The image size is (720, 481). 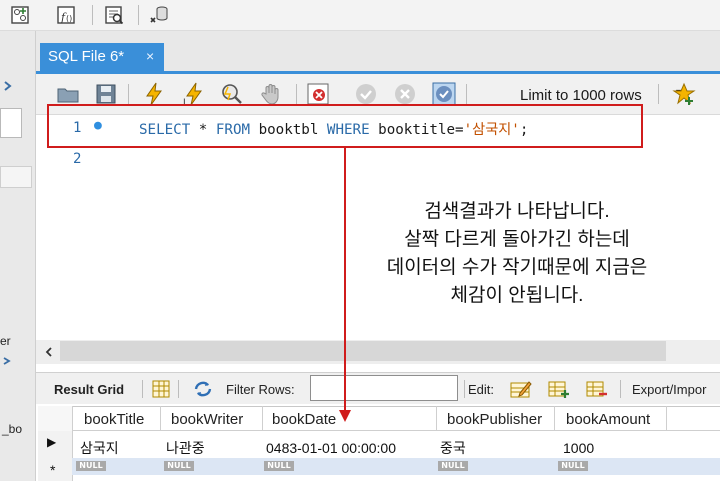 I want to click on new-row-marker: *, so click(x=53, y=470).